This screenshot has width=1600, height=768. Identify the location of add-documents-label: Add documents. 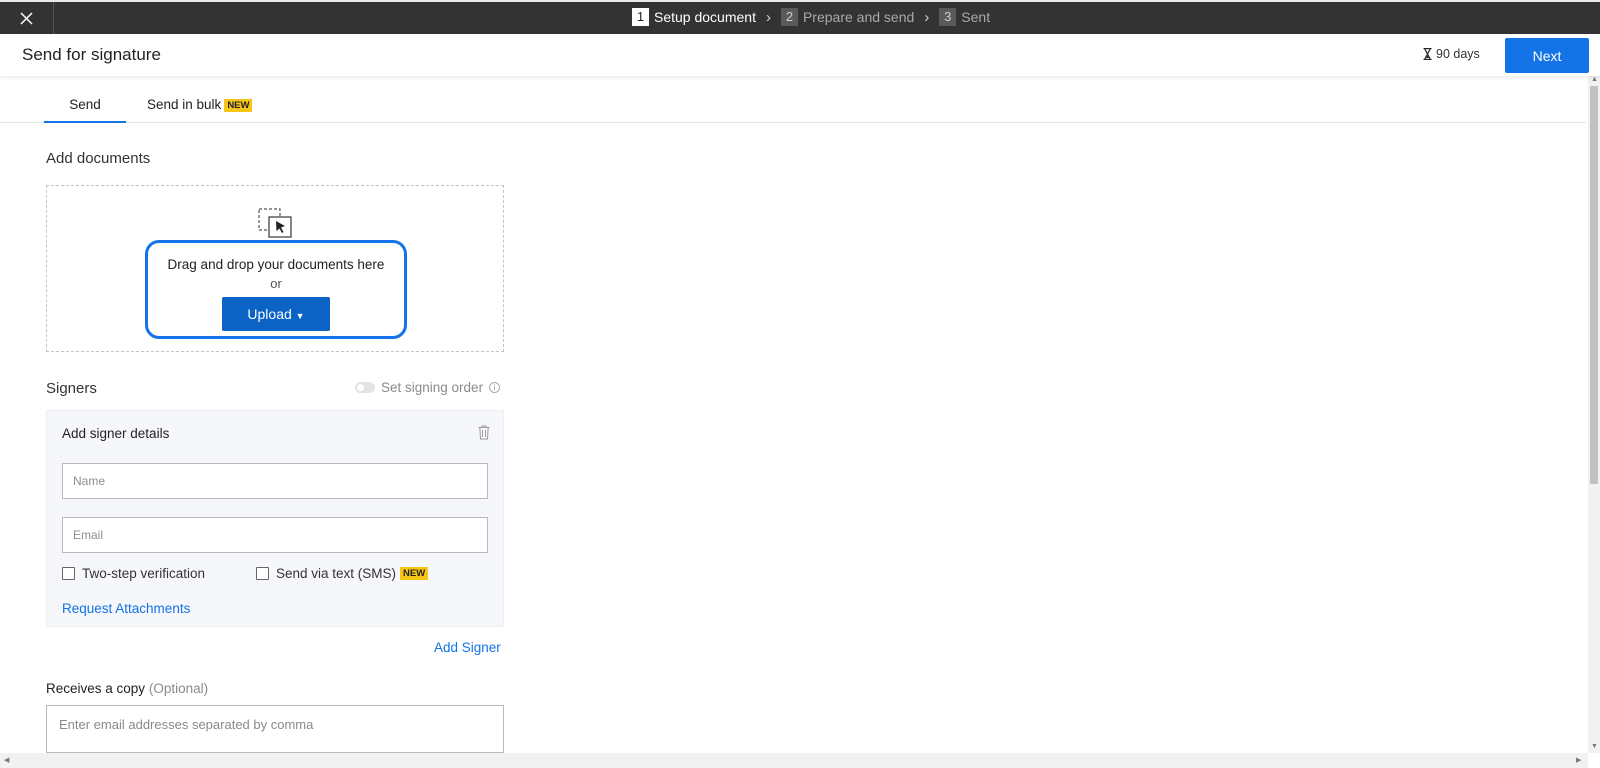
(98, 158).